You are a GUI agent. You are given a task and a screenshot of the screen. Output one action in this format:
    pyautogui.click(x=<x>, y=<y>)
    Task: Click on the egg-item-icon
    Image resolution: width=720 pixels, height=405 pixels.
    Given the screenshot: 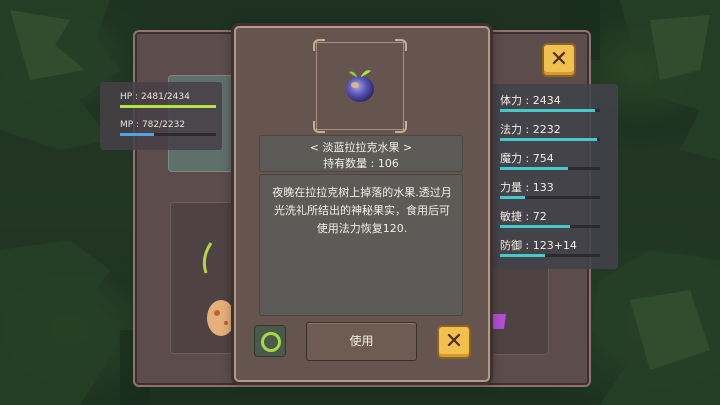 What is the action you would take?
    pyautogui.click(x=221, y=318)
    